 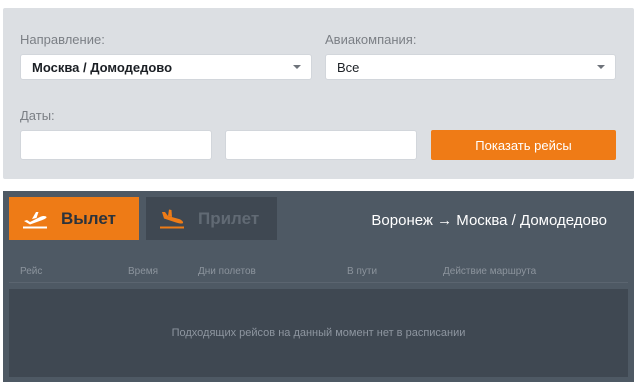 I want to click on column-header-duration: В пути, so click(x=362, y=271).